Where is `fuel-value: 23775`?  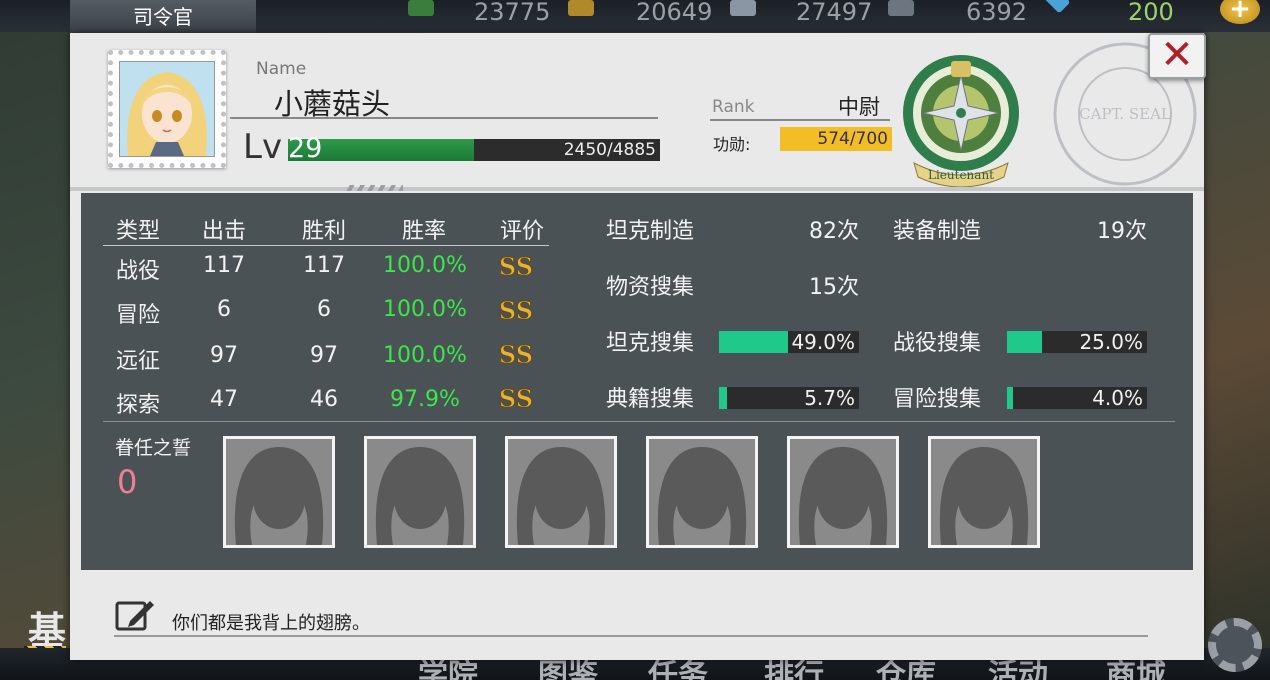
fuel-value: 23775 is located at coordinates (512, 13).